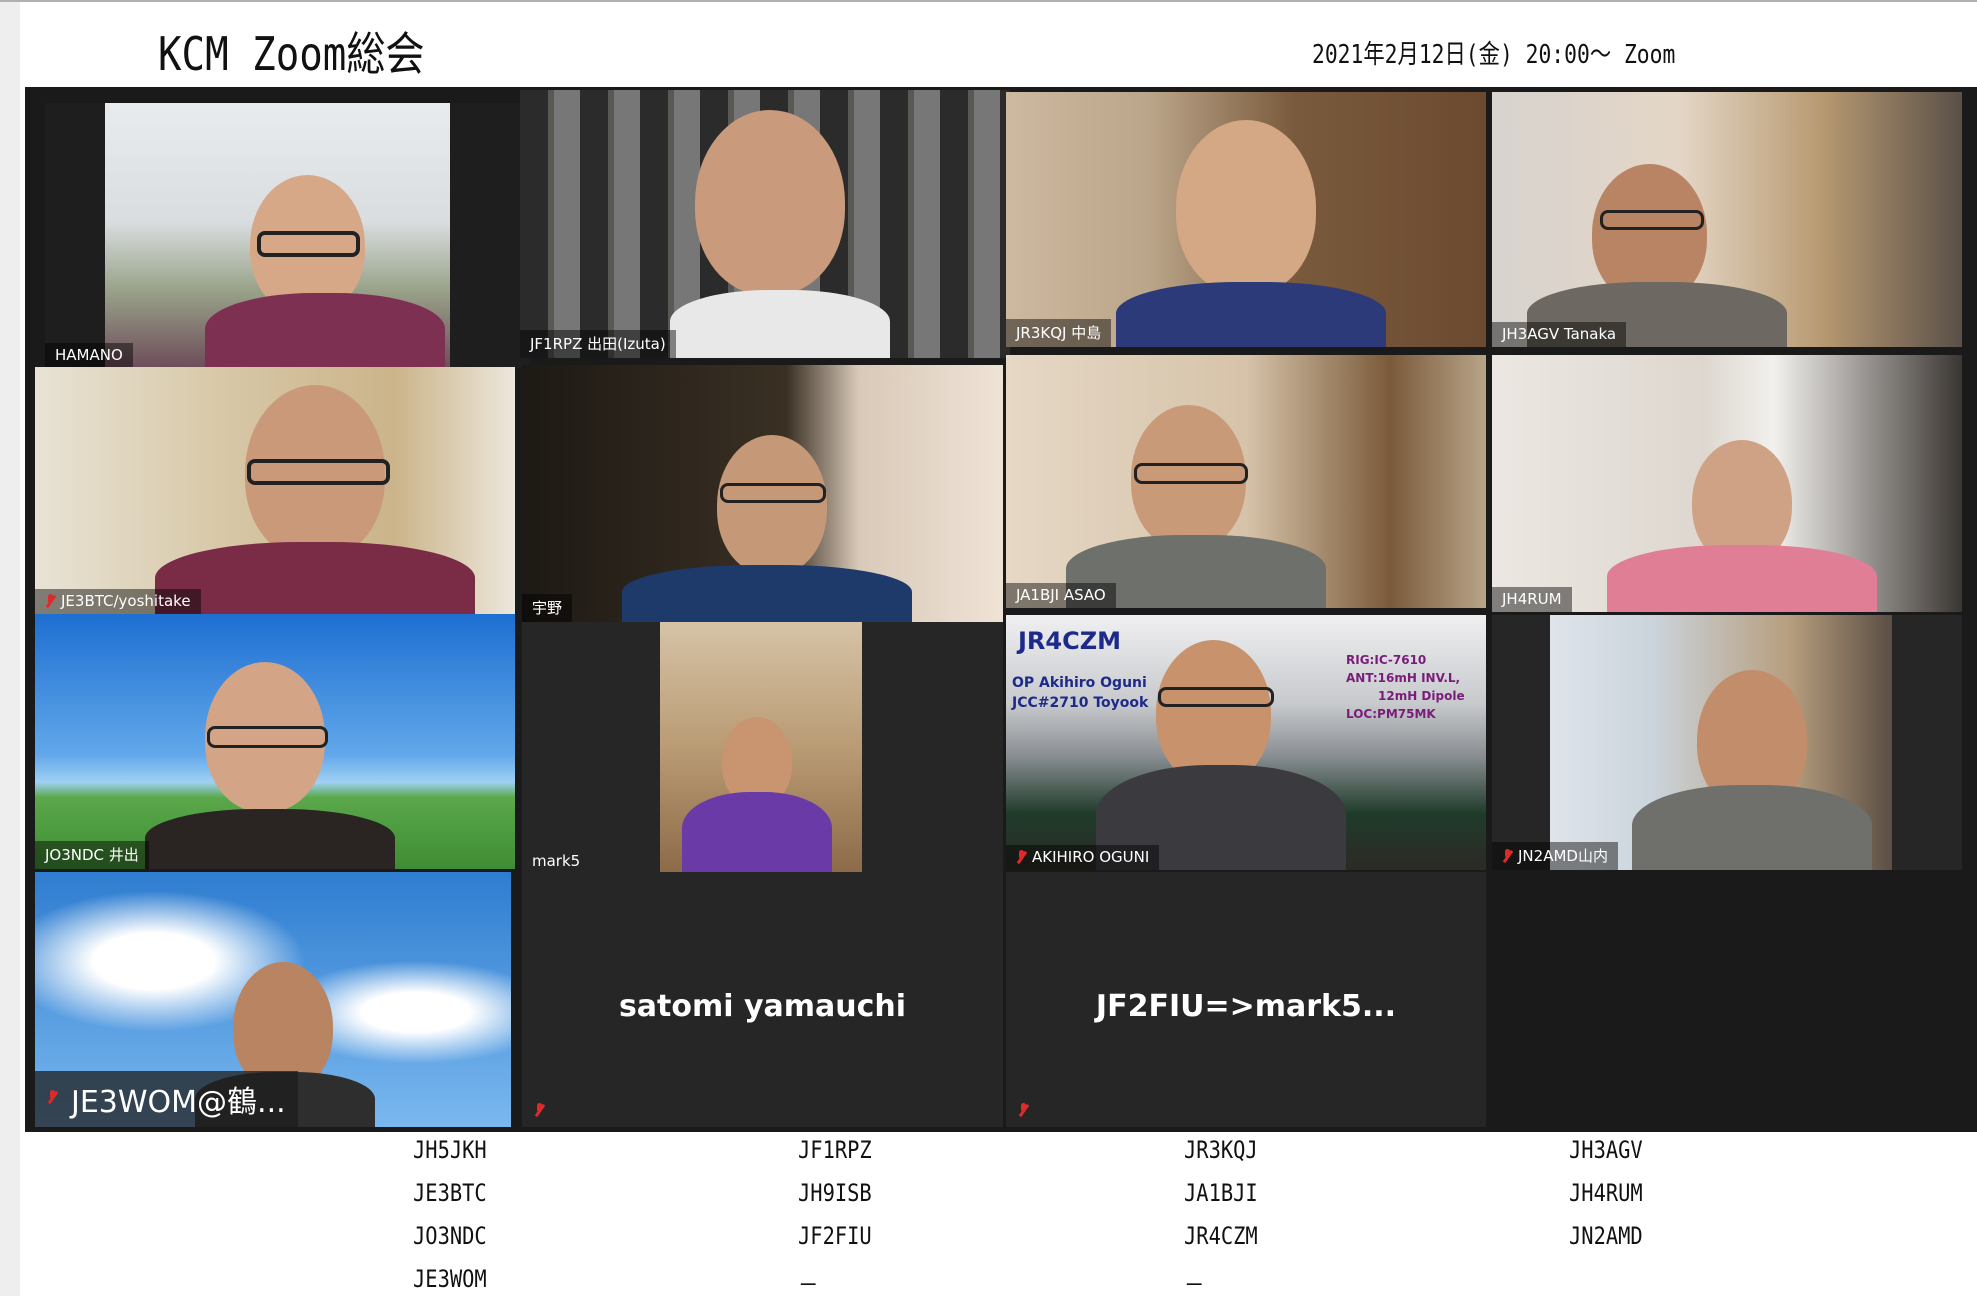 Image resolution: width=1977 pixels, height=1300 pixels. What do you see at coordinates (1727, 742) in the screenshot?
I see `video-tile-jn2amd: JN2AMD山内` at bounding box center [1727, 742].